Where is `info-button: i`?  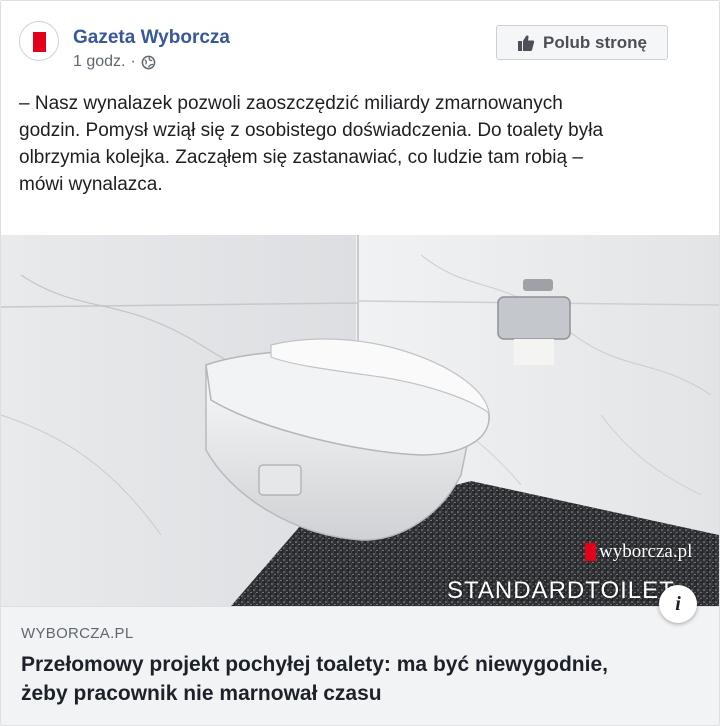
info-button: i is located at coordinates (678, 604).